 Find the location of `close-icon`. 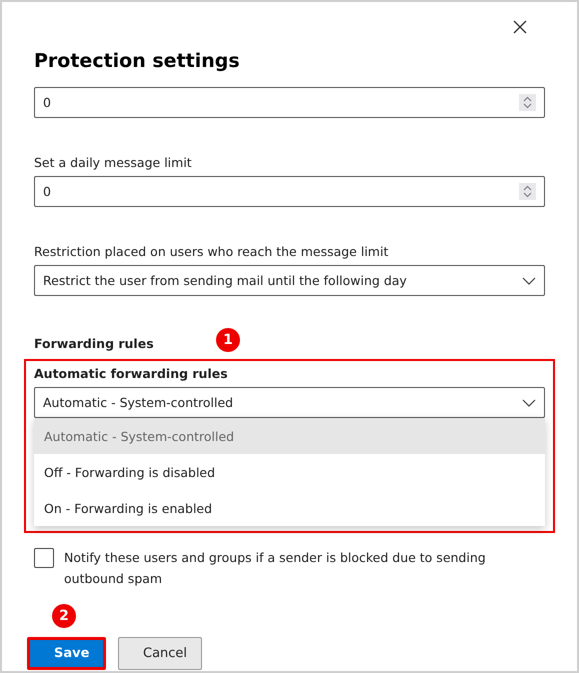

close-icon is located at coordinates (520, 27).